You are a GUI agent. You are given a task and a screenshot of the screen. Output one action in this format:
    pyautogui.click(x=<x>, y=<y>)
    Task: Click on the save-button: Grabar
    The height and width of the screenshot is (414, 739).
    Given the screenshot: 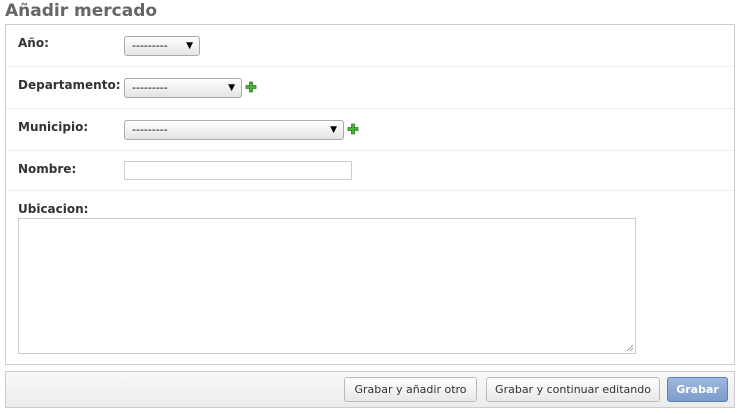 What is the action you would take?
    pyautogui.click(x=697, y=389)
    